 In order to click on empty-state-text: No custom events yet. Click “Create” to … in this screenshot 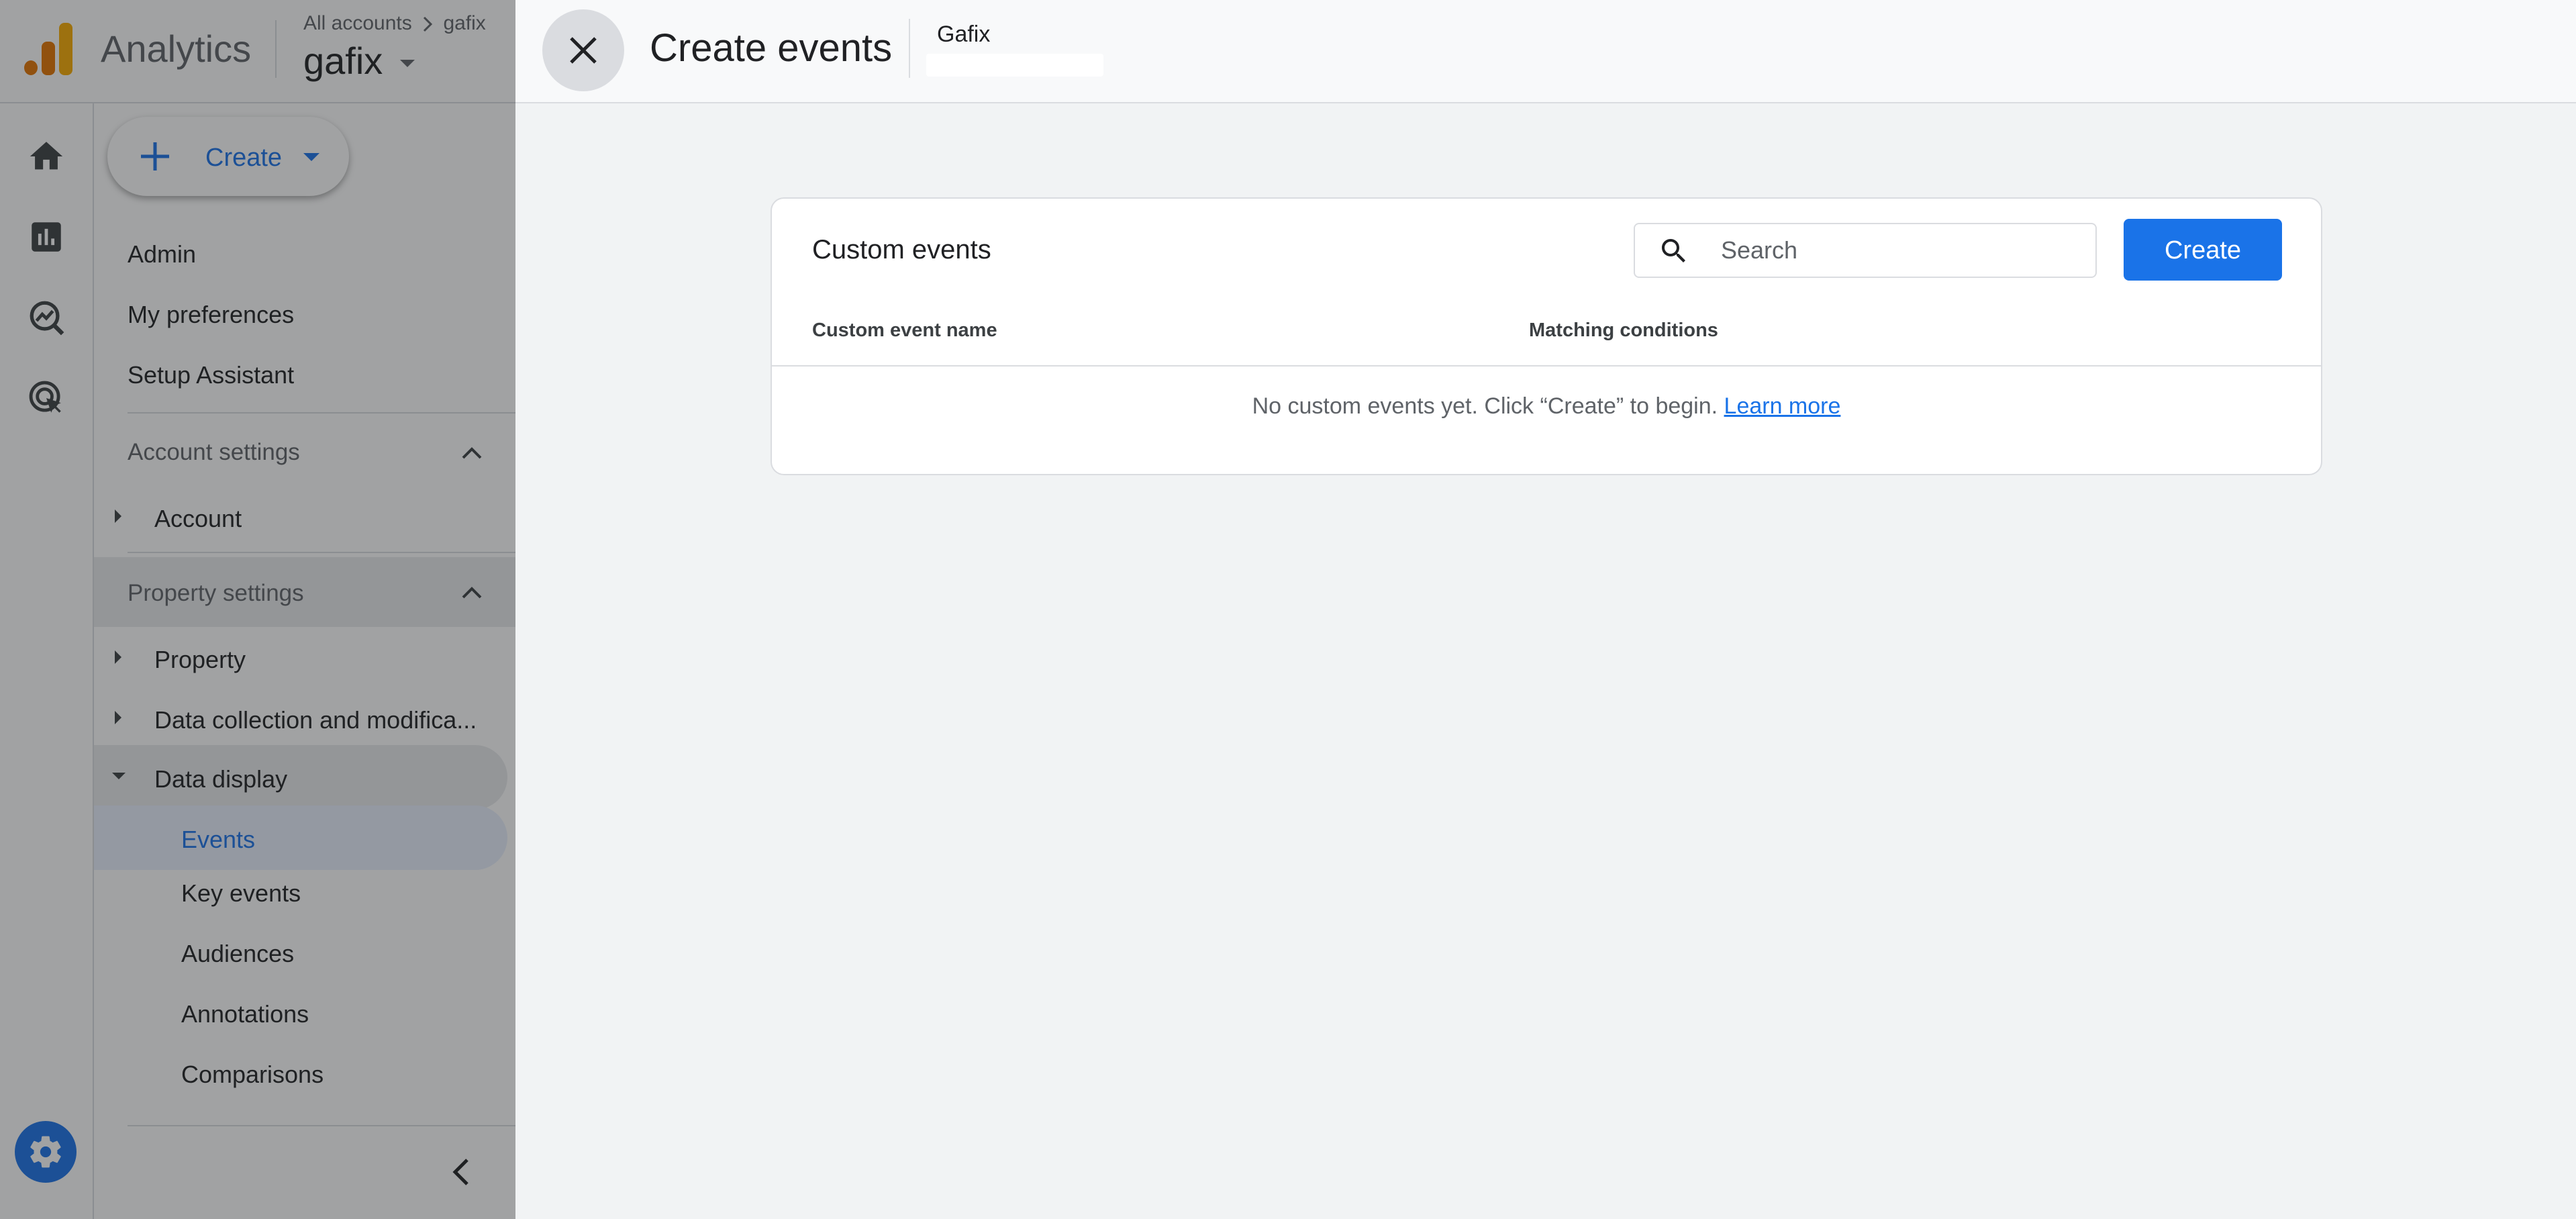, I will do `click(1485, 406)`.